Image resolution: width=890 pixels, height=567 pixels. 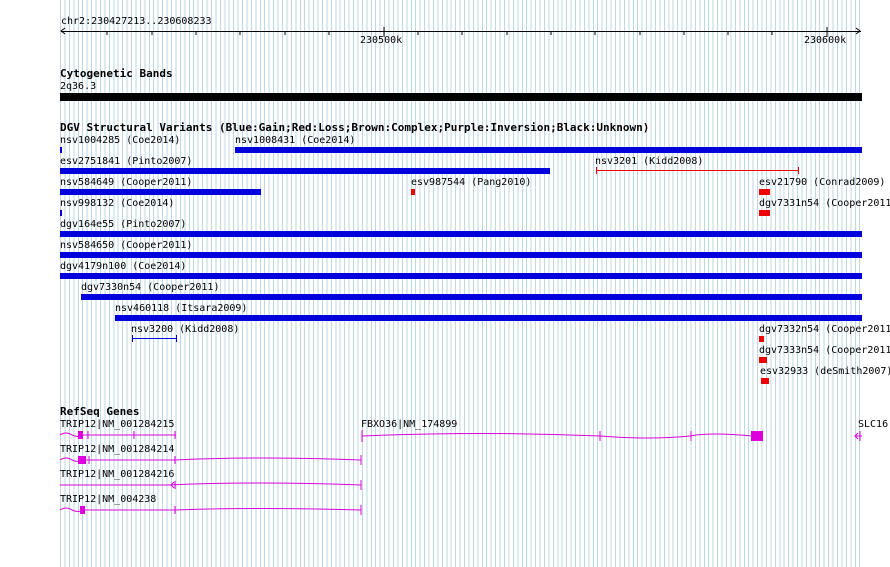 I want to click on gene-label-nm-001284214: TRIP12|NM_001284214, so click(x=117, y=449).